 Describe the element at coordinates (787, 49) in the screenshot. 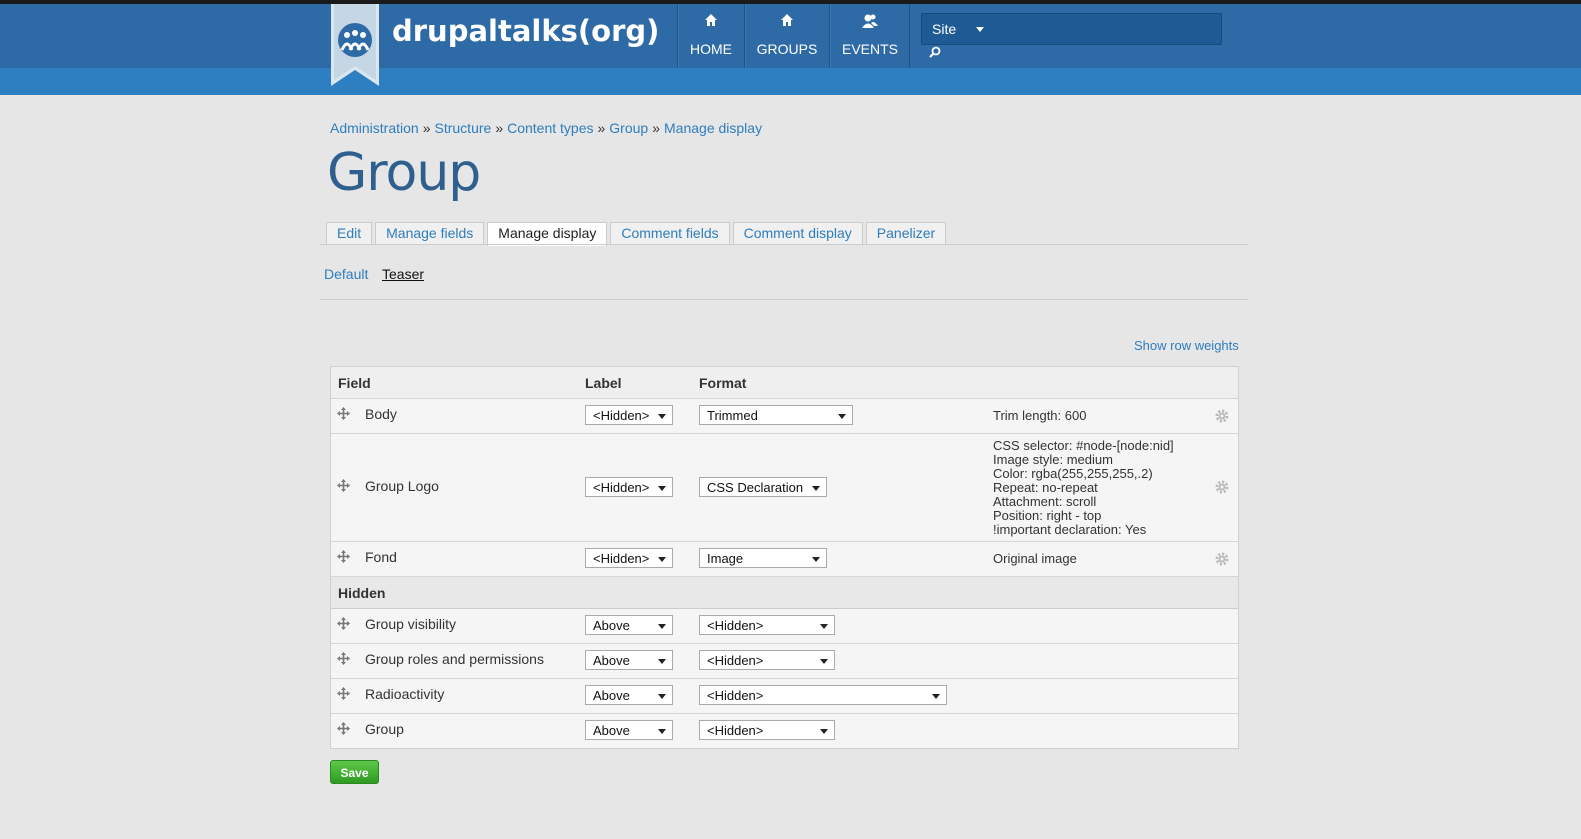

I see `nav-groups-label: GROUPS` at that location.